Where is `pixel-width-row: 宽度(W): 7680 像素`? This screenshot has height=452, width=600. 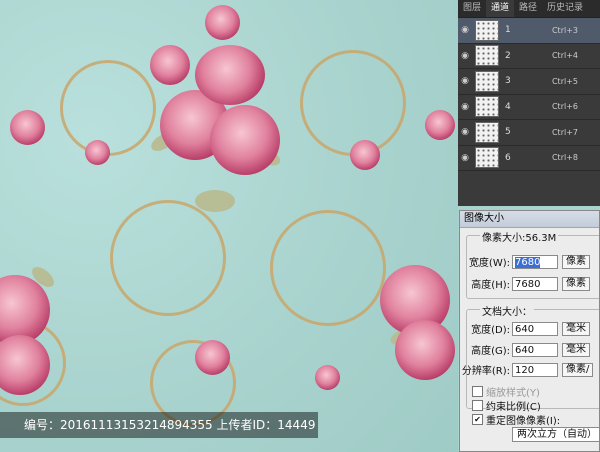
pixel-width-row: 宽度(W): 7680 像素 is located at coordinates (525, 261).